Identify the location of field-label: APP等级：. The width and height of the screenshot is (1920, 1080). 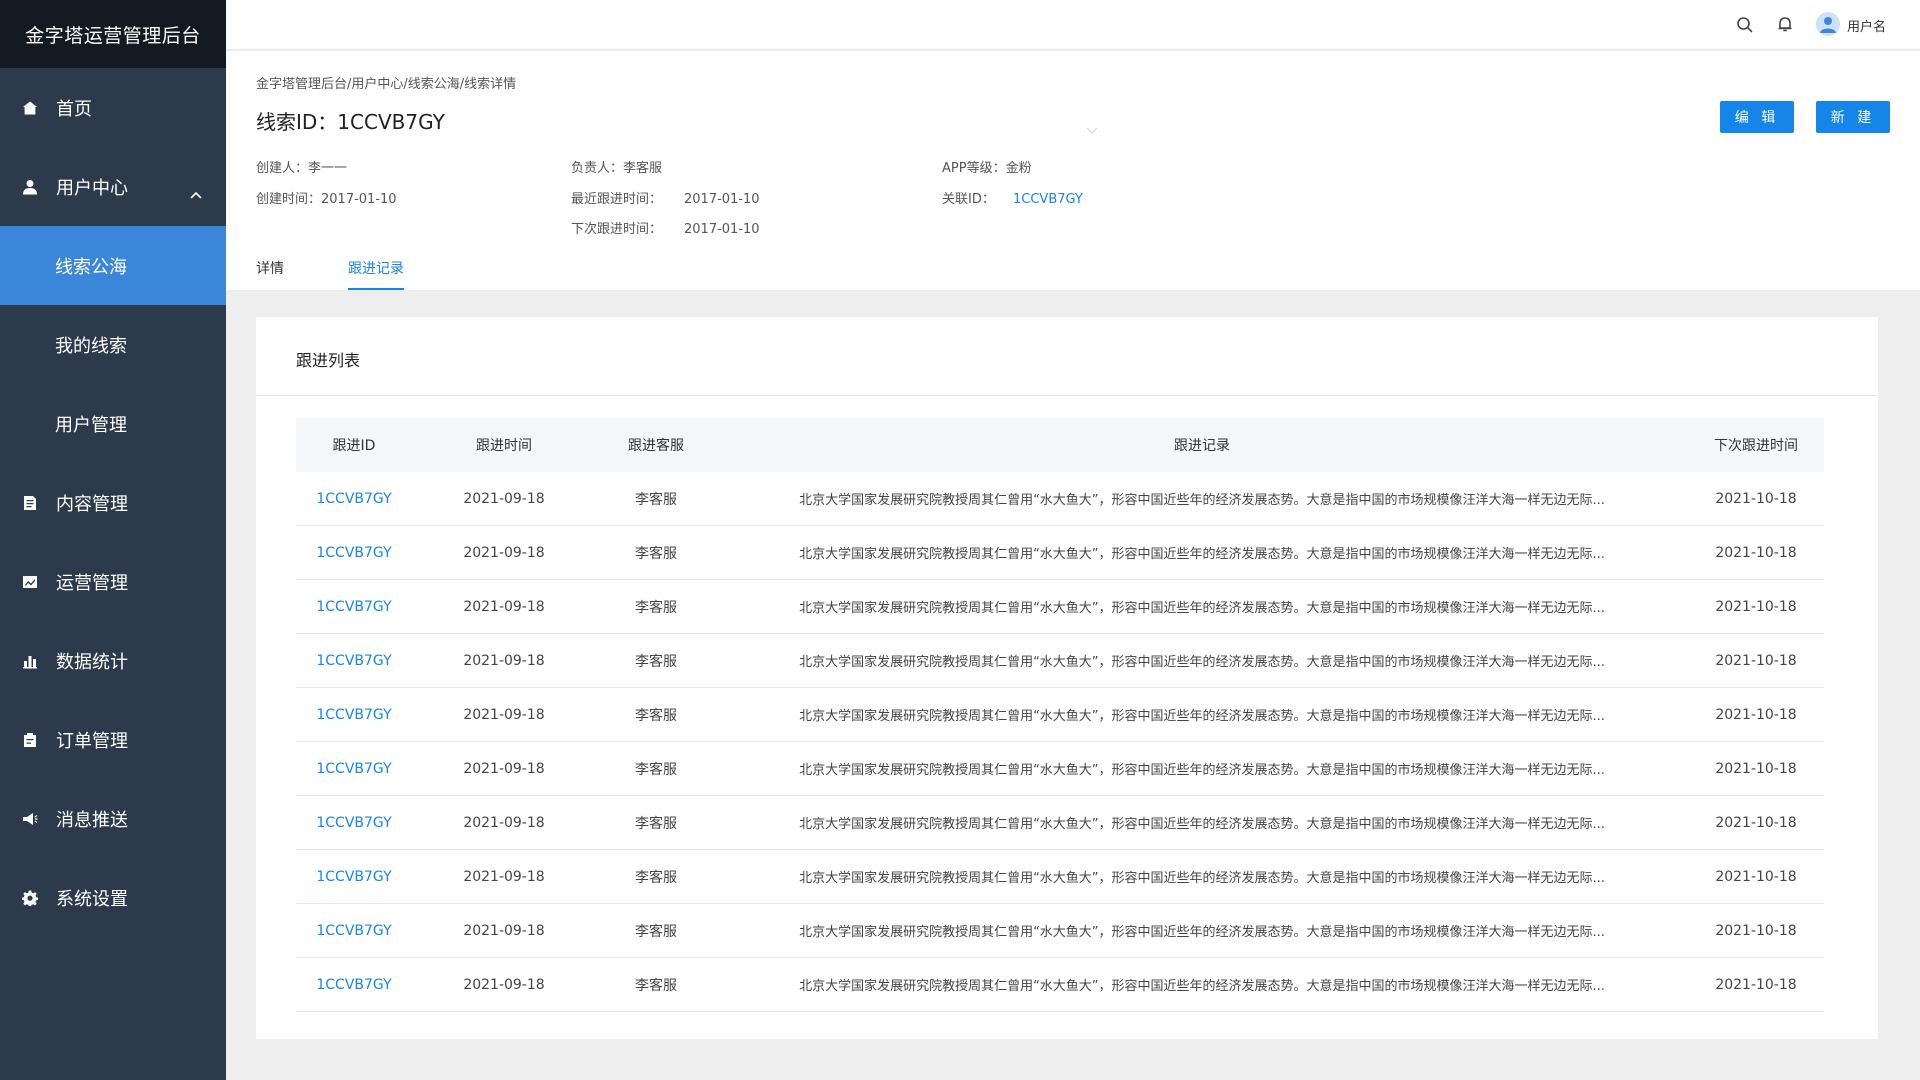
(974, 168).